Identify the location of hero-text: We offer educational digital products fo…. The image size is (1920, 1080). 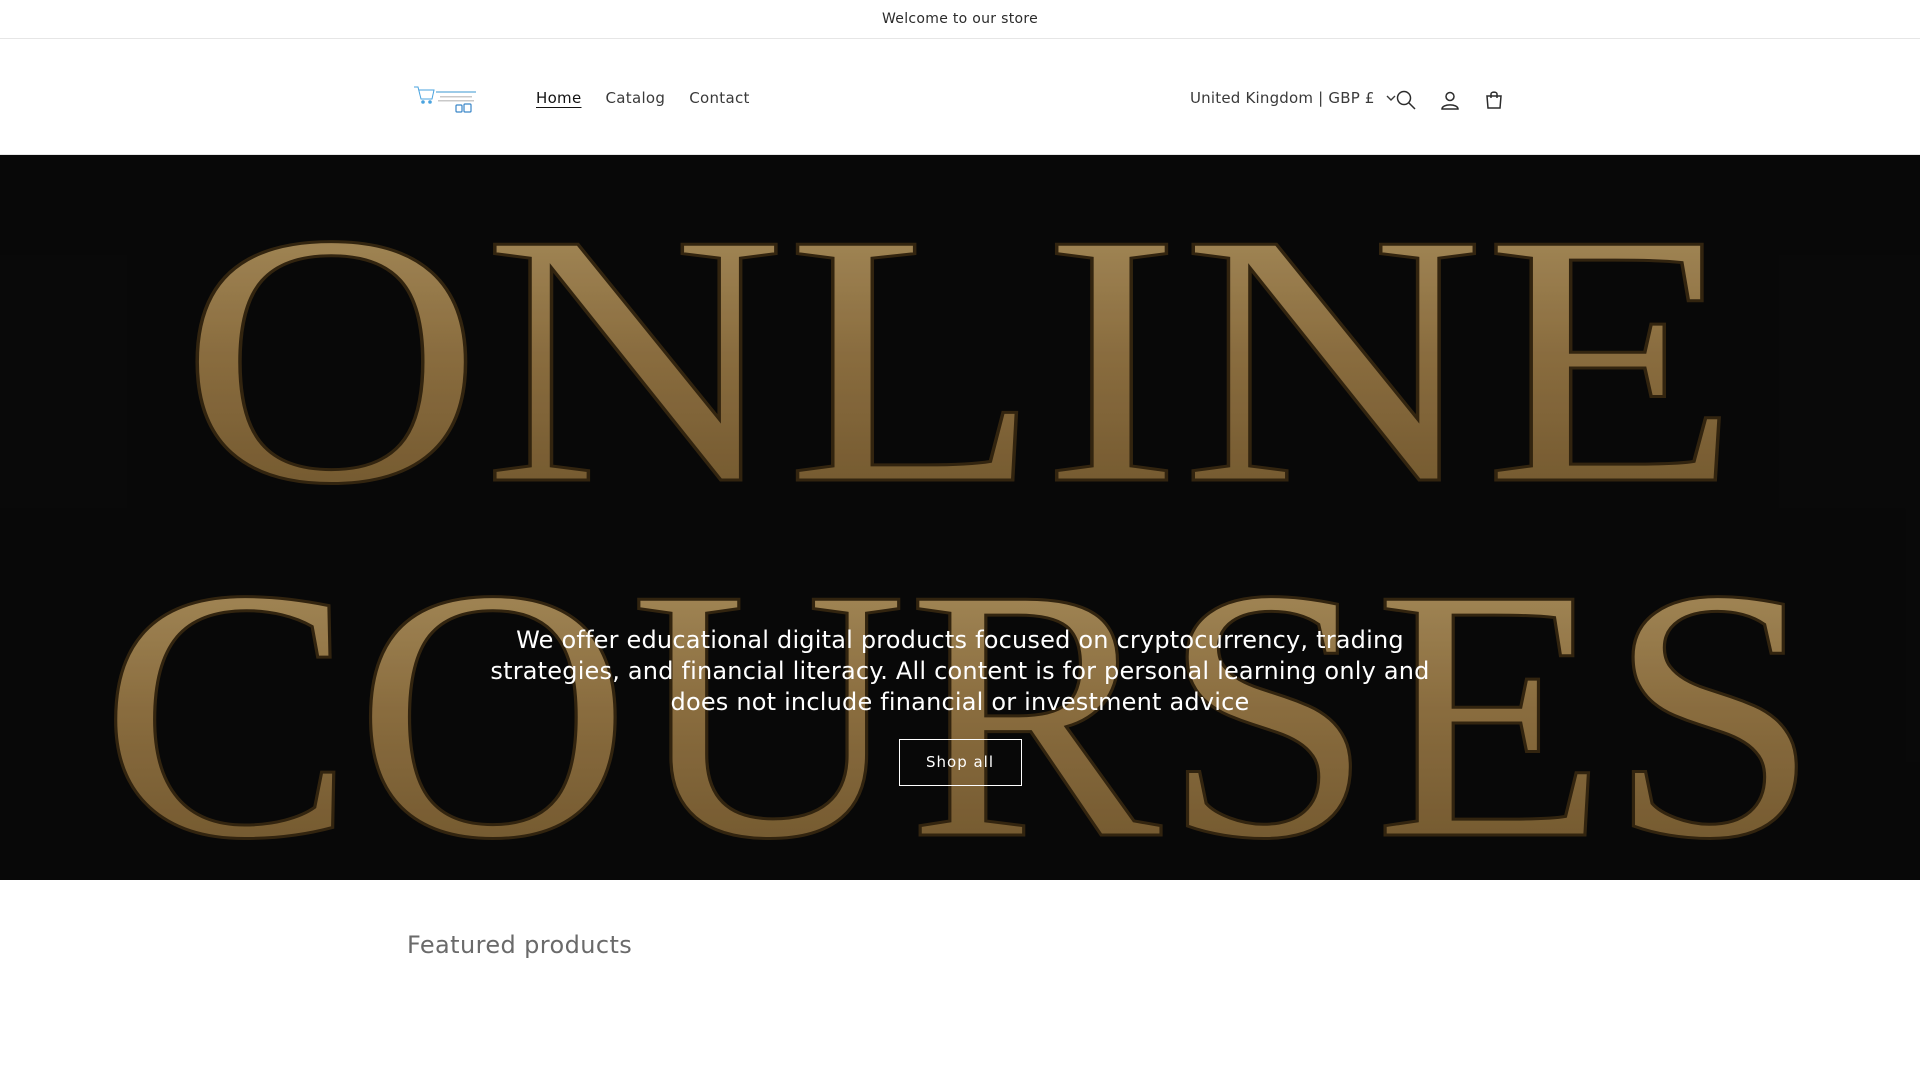
(960, 671).